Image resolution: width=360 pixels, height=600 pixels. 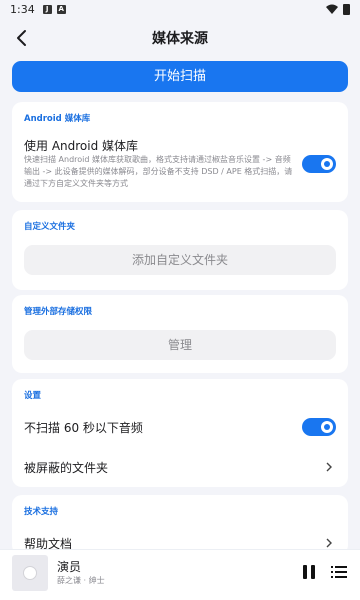 I want to click on notification-j-icon: J, so click(x=47, y=9).